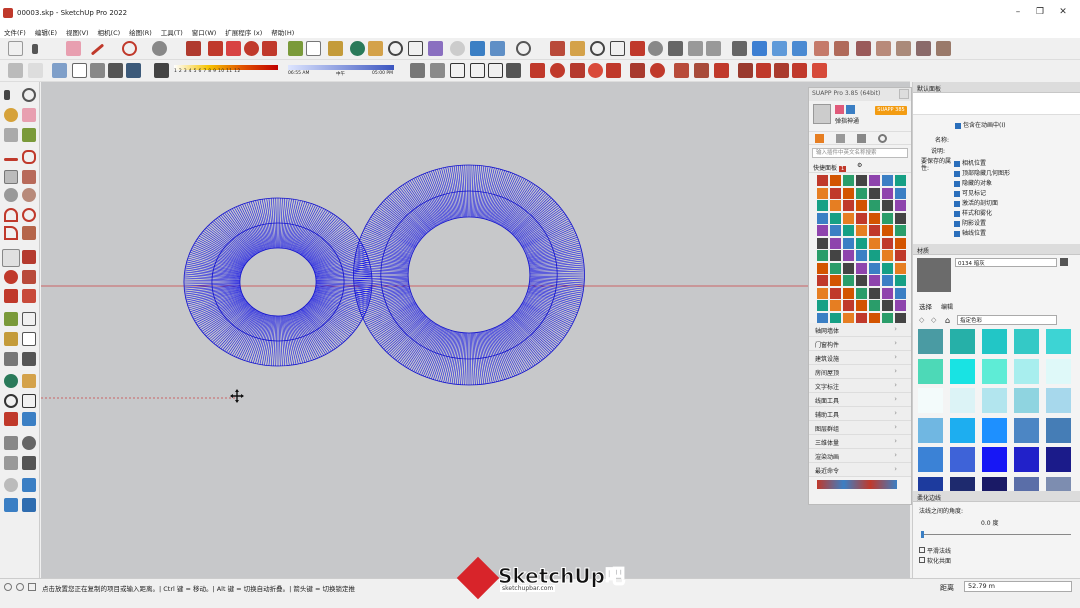 This screenshot has height=608, width=1080. I want to click on saved-prop-checkbox: 阴影设置, so click(982, 223).